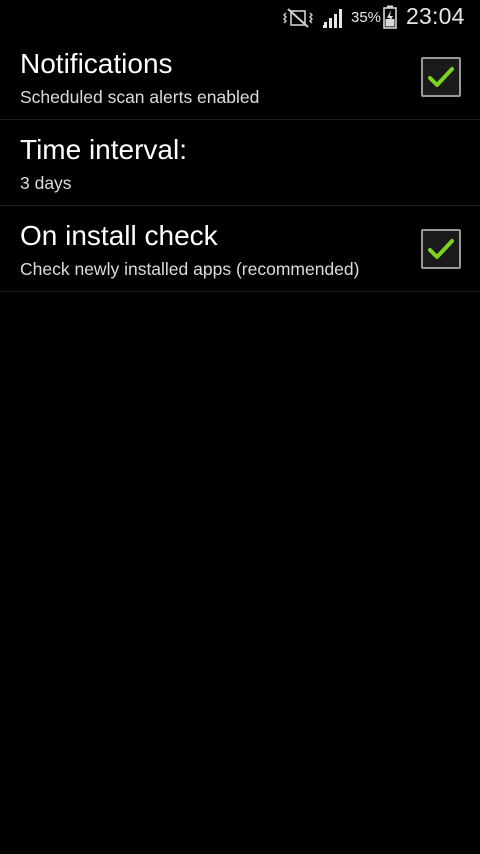  I want to click on setting-summary: Scheduled scan alerts enabled, so click(140, 97).